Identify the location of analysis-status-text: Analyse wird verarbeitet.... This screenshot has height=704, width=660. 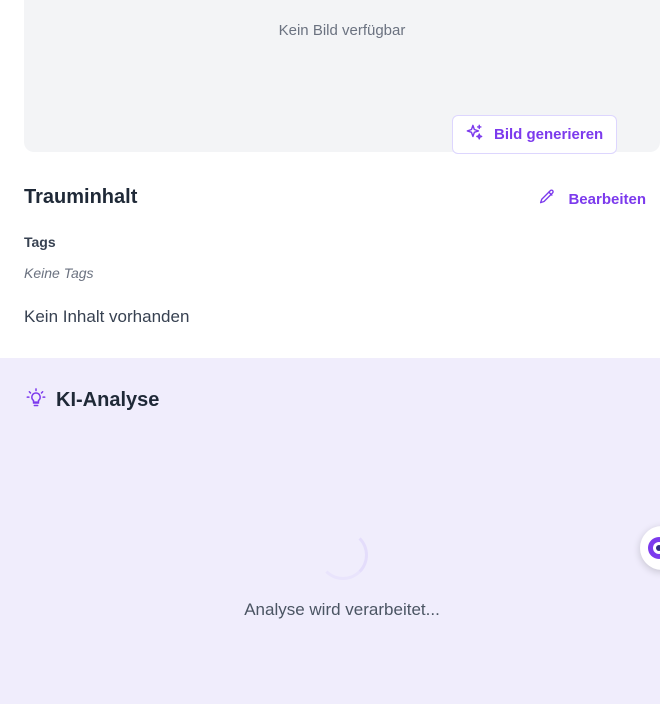
(342, 609).